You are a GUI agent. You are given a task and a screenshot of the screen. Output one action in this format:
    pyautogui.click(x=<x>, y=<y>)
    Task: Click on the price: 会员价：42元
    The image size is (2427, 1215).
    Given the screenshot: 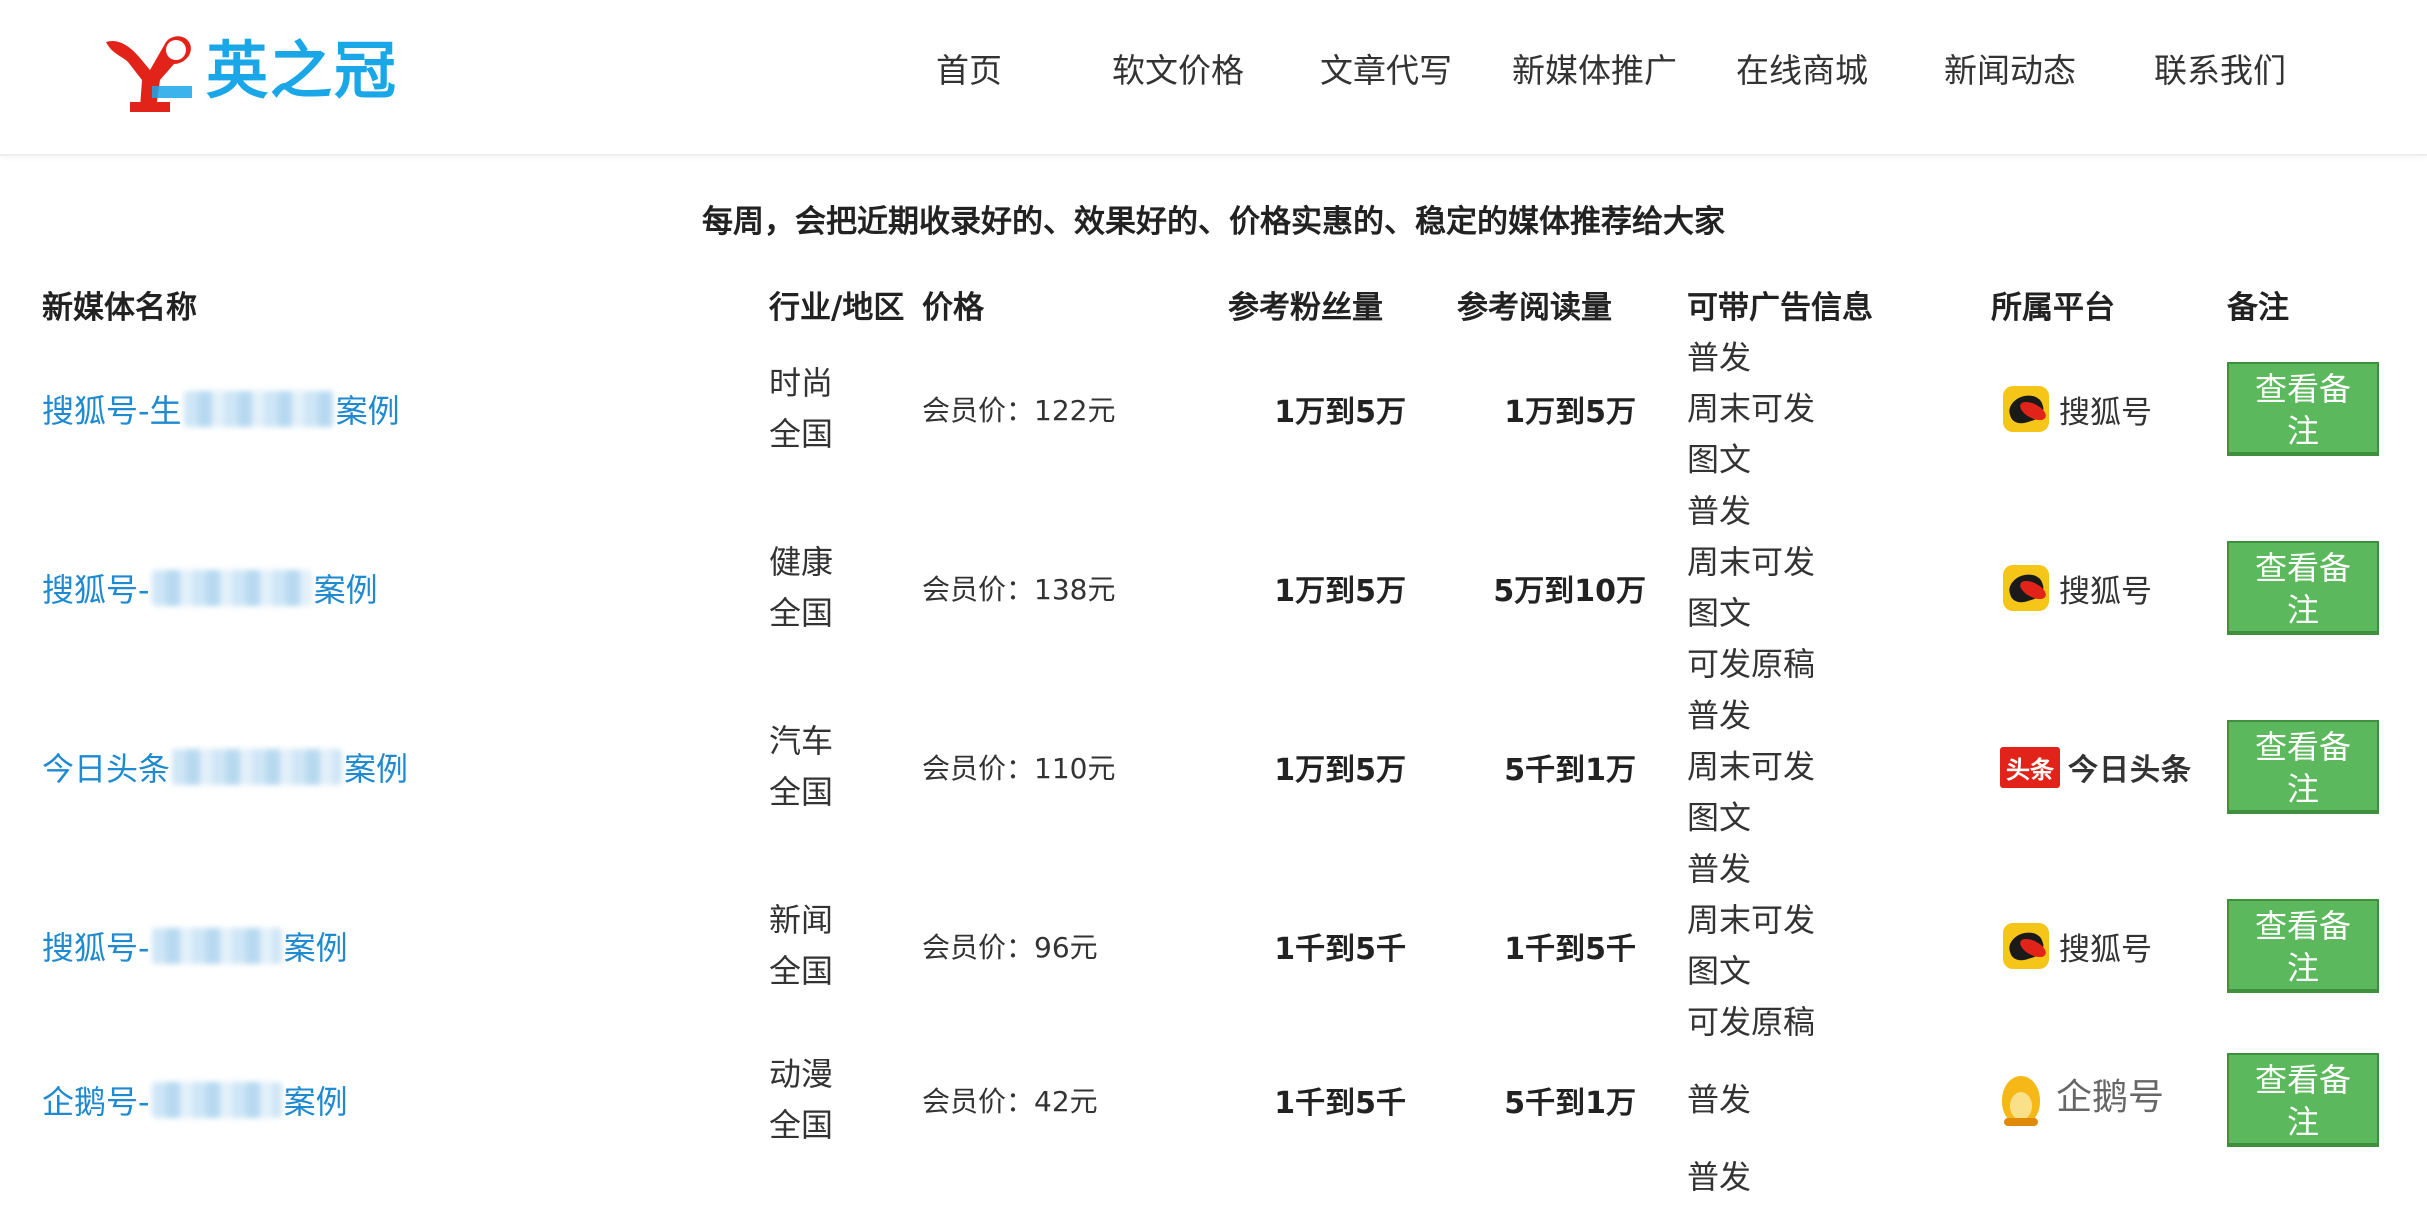 What is the action you would take?
    pyautogui.click(x=1010, y=1101)
    